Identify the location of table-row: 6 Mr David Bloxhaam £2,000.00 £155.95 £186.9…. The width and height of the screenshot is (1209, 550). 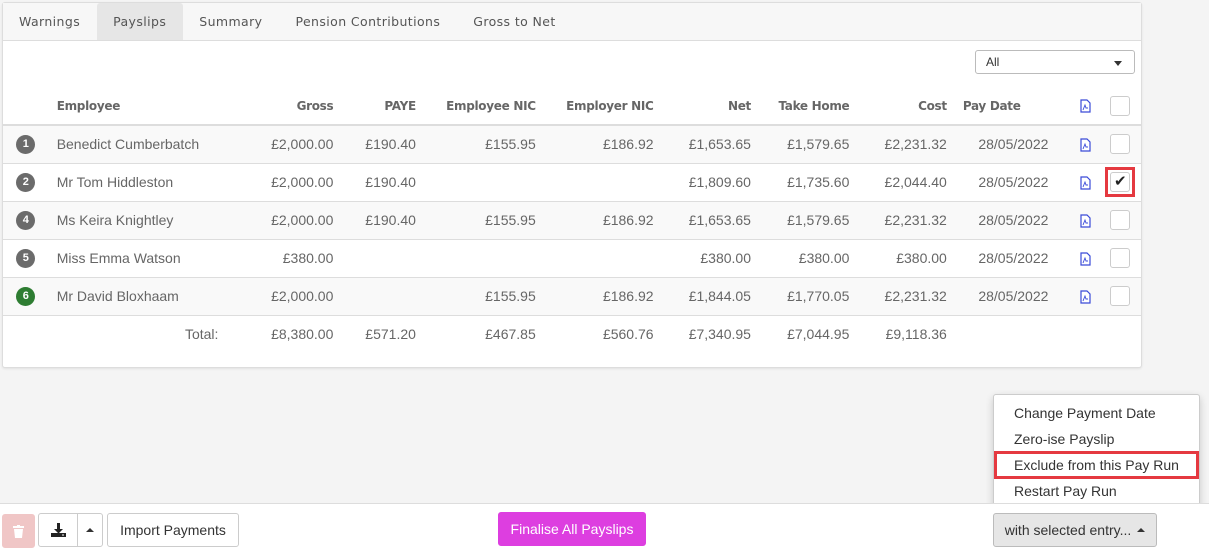
(572, 296).